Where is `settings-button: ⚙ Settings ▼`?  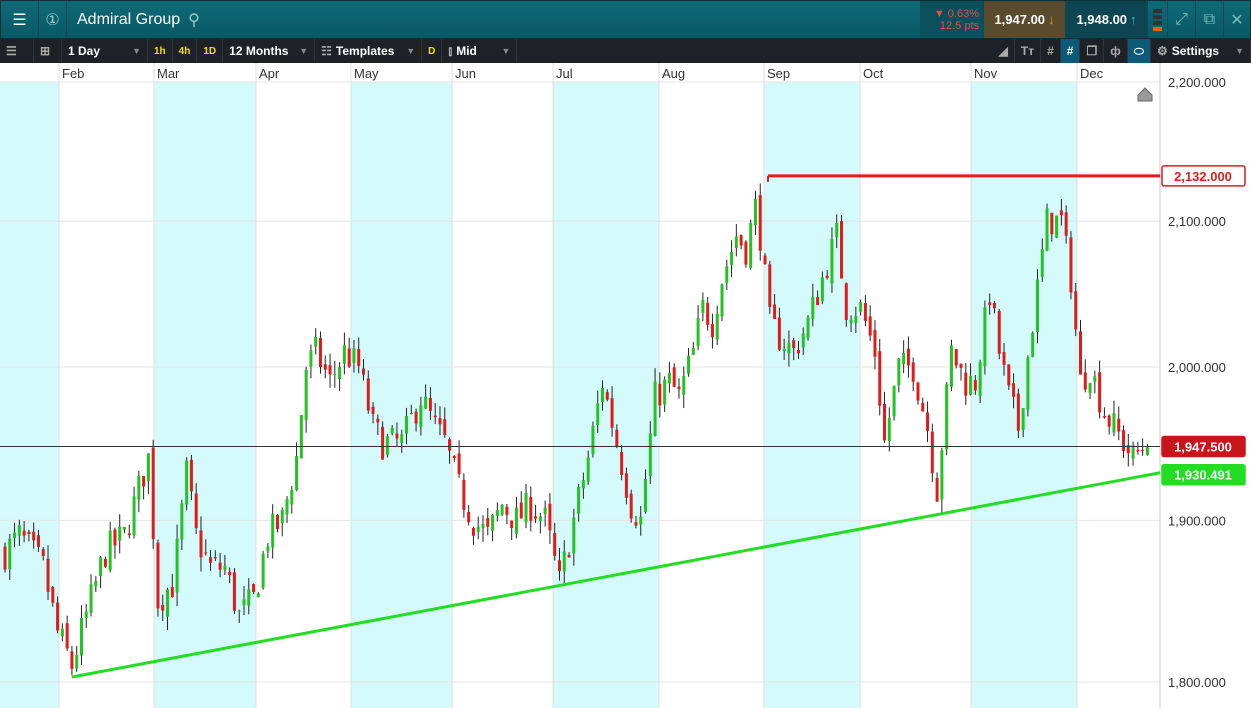 settings-button: ⚙ Settings ▼ is located at coordinates (1201, 51).